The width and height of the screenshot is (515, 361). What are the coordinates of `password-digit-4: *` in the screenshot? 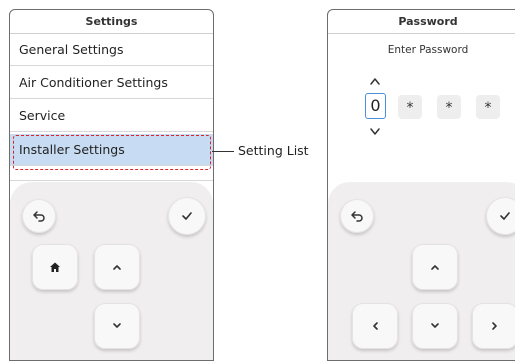 It's located at (488, 107).